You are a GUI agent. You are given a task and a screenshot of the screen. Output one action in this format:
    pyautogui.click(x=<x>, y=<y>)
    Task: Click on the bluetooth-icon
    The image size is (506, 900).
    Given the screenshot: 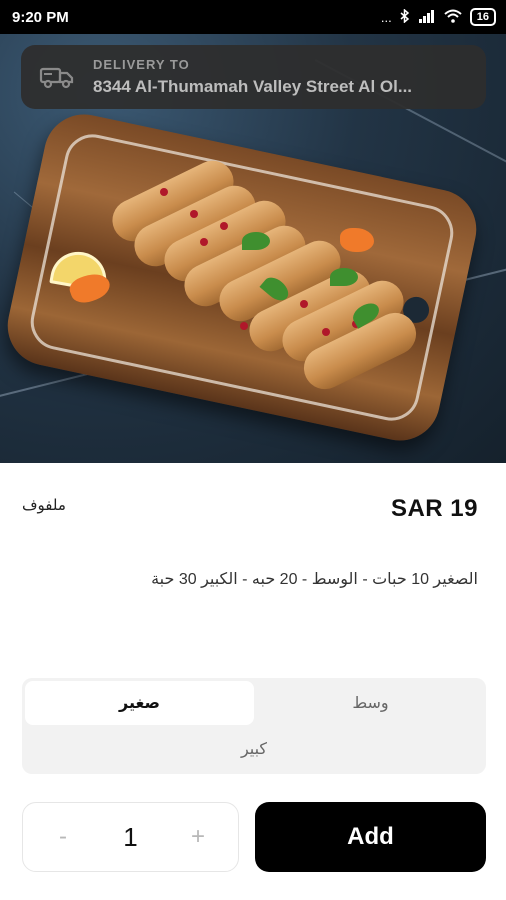 What is the action you would take?
    pyautogui.click(x=405, y=16)
    